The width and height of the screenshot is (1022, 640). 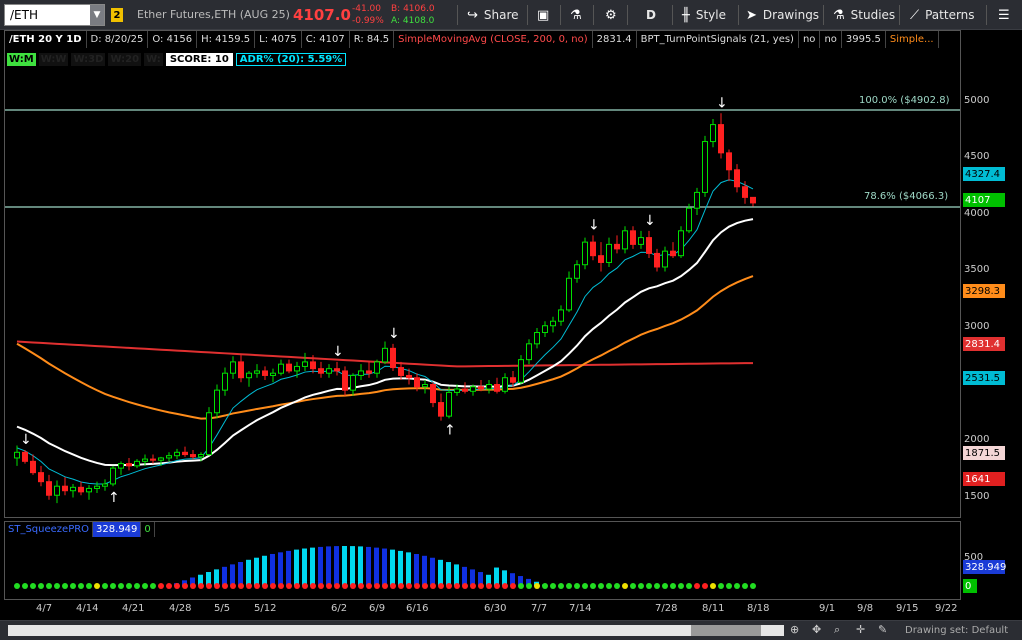 I want to click on scrollbar-thumb, so click(x=726, y=630).